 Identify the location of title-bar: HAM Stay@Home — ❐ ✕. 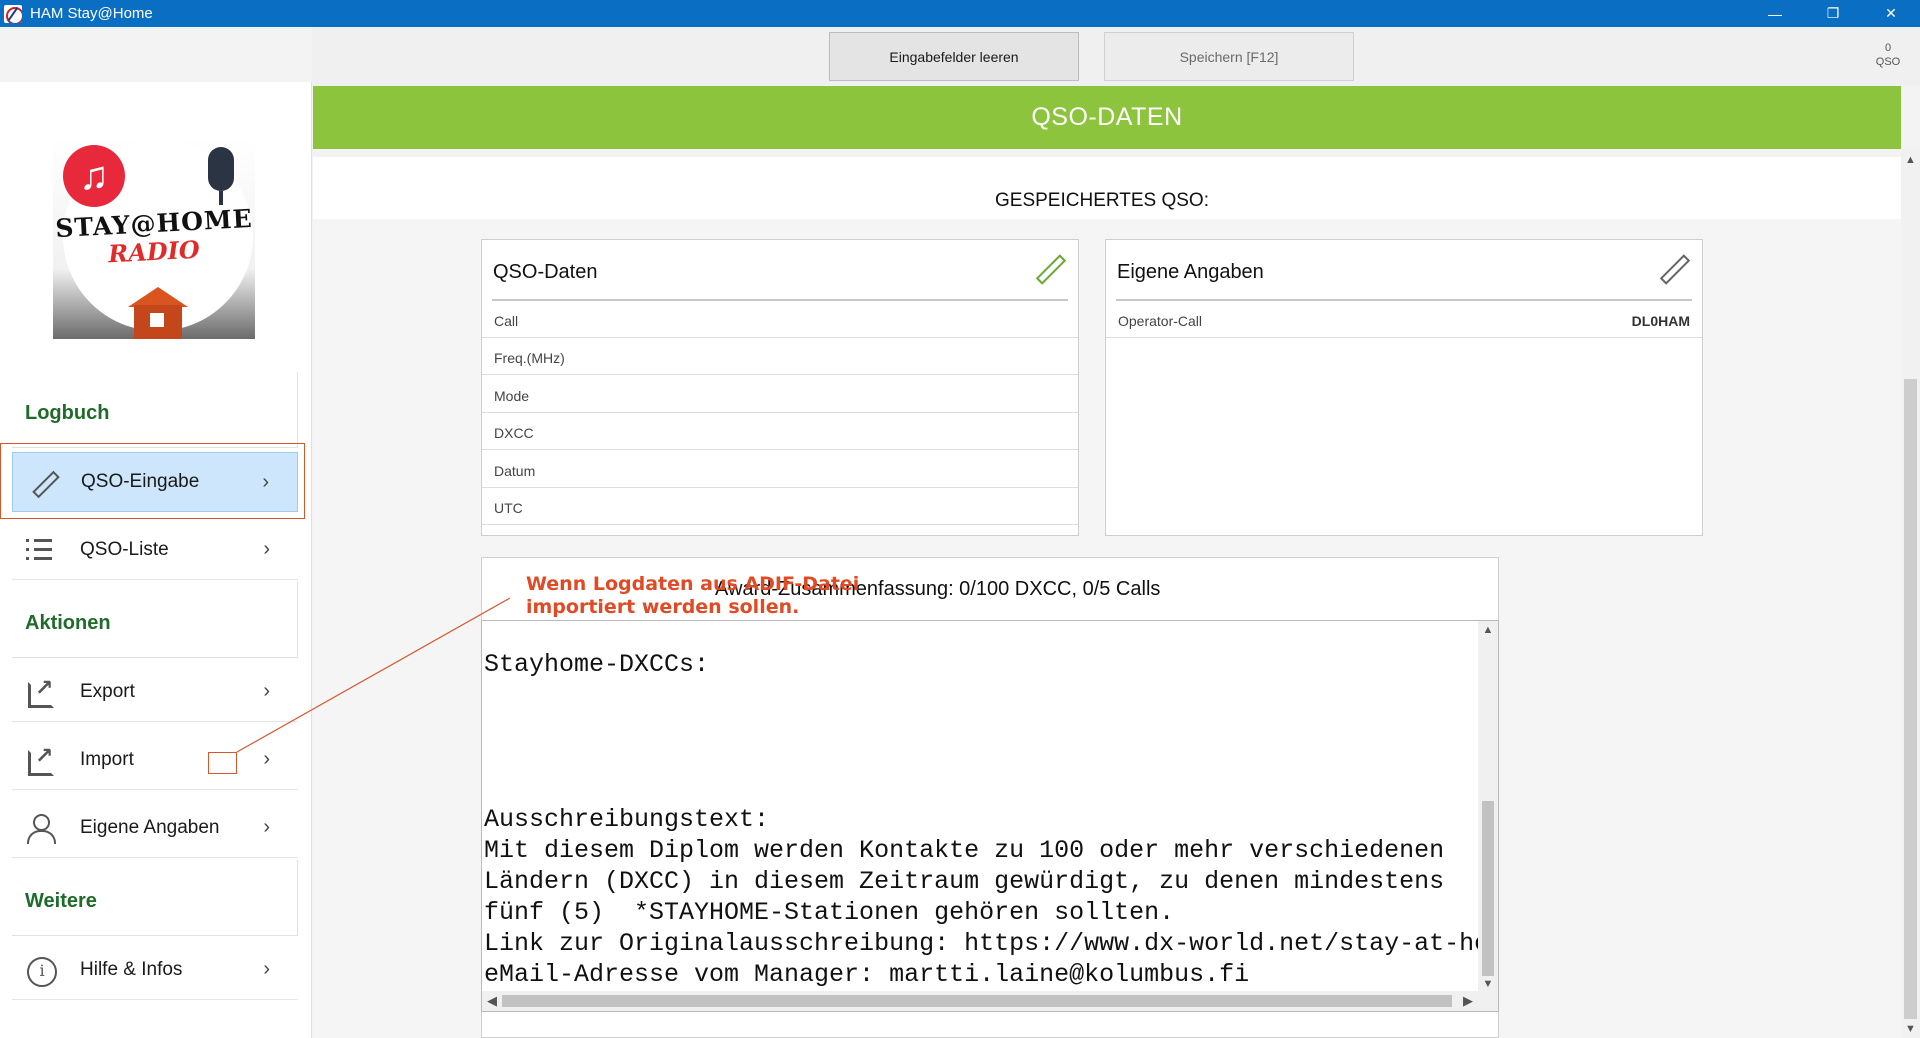
(960, 13).